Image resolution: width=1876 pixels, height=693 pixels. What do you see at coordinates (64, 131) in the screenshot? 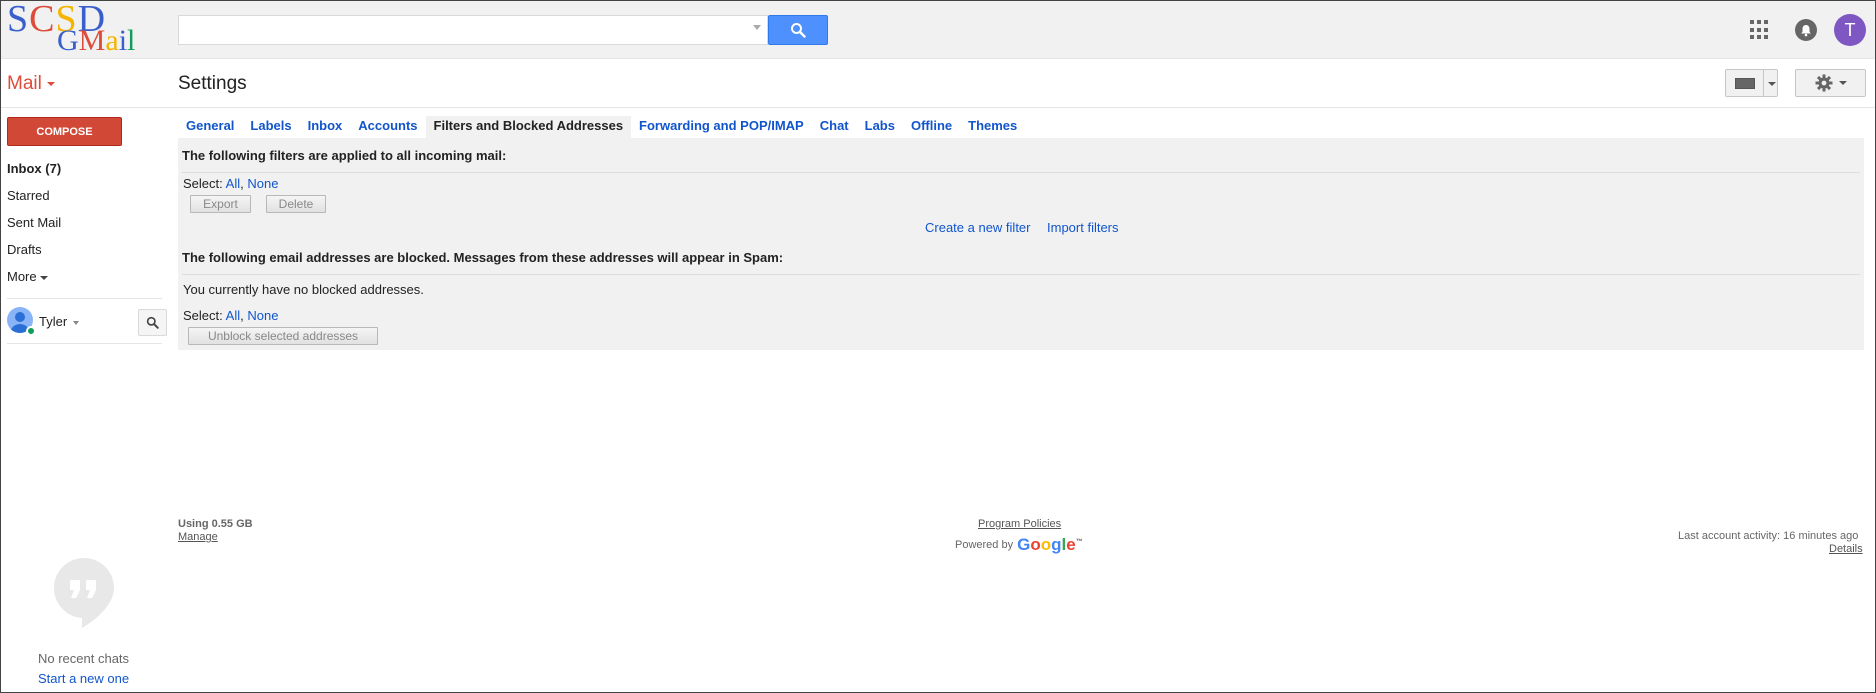
I see `compose-button: COMPOSE` at bounding box center [64, 131].